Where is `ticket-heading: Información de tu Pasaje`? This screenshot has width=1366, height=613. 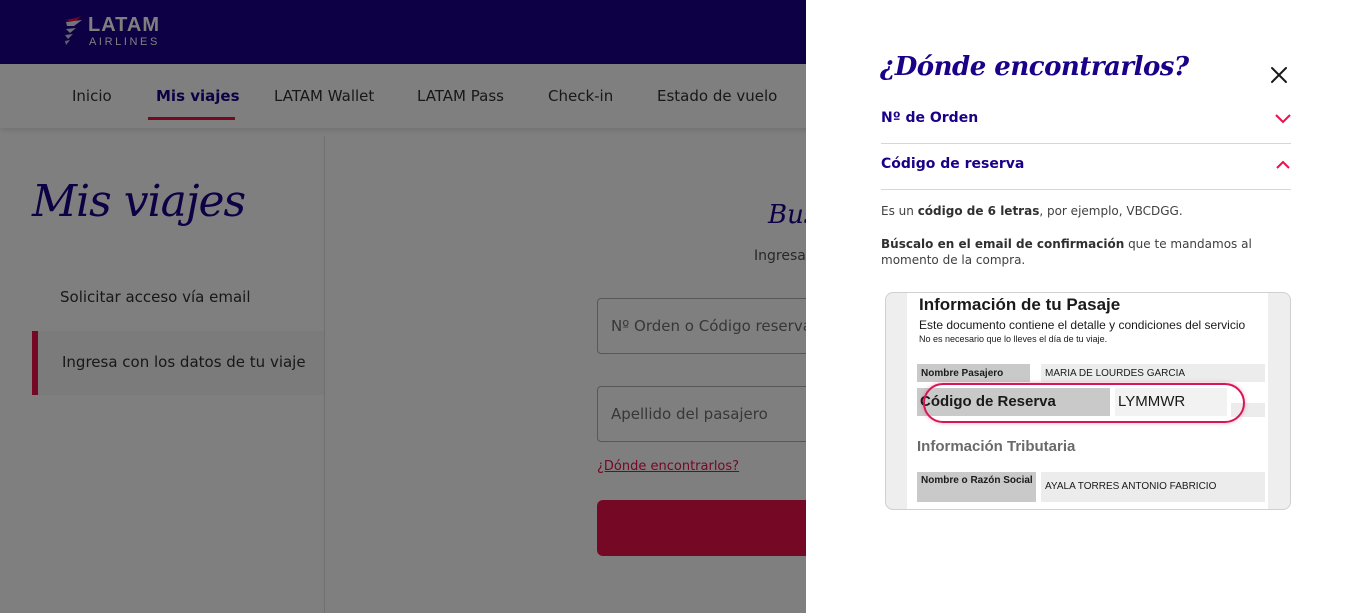
ticket-heading: Información de tu Pasaje is located at coordinates (1020, 304).